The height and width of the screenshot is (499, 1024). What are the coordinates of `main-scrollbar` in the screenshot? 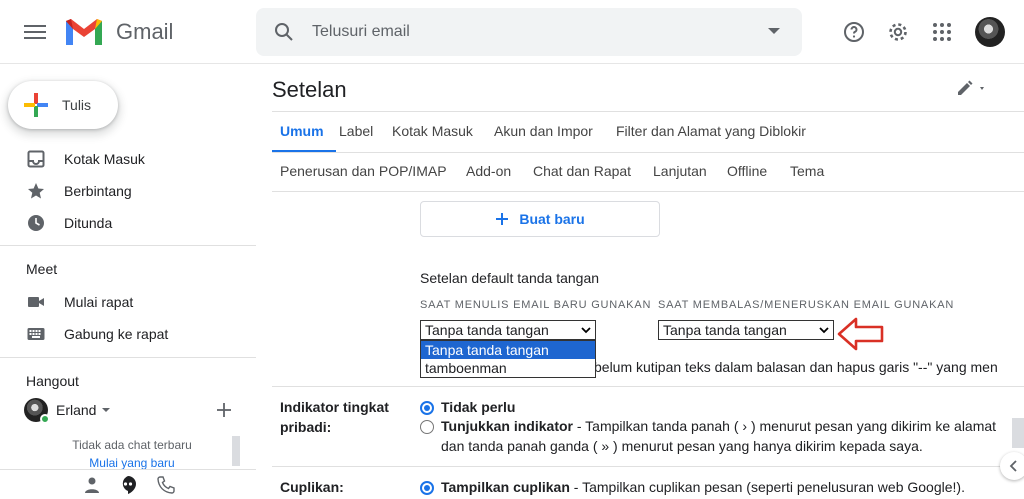 It's located at (1018, 433).